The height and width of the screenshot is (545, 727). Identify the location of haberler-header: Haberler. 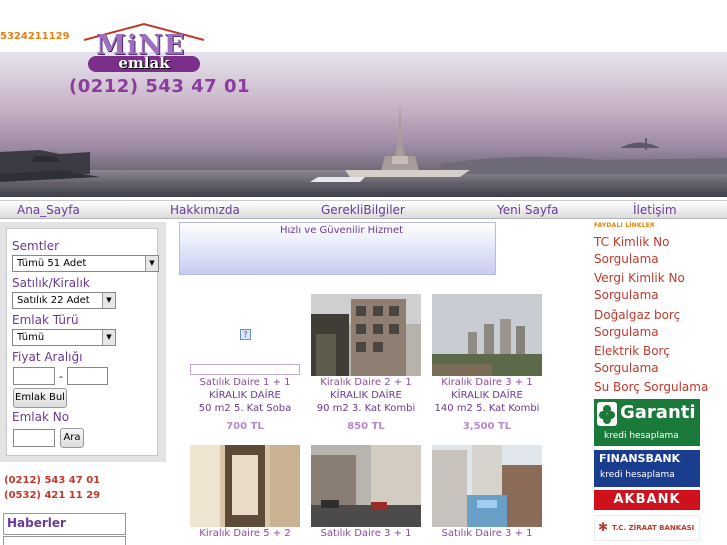
(64, 524).